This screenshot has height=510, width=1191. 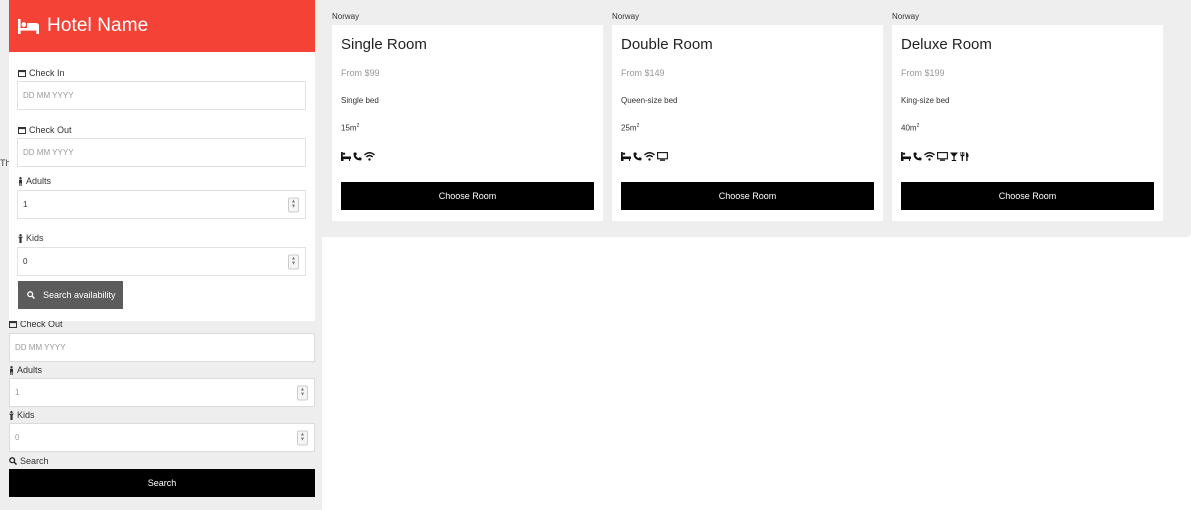 I want to click on check-out-input: DD MM YYYY, so click(x=161, y=152).